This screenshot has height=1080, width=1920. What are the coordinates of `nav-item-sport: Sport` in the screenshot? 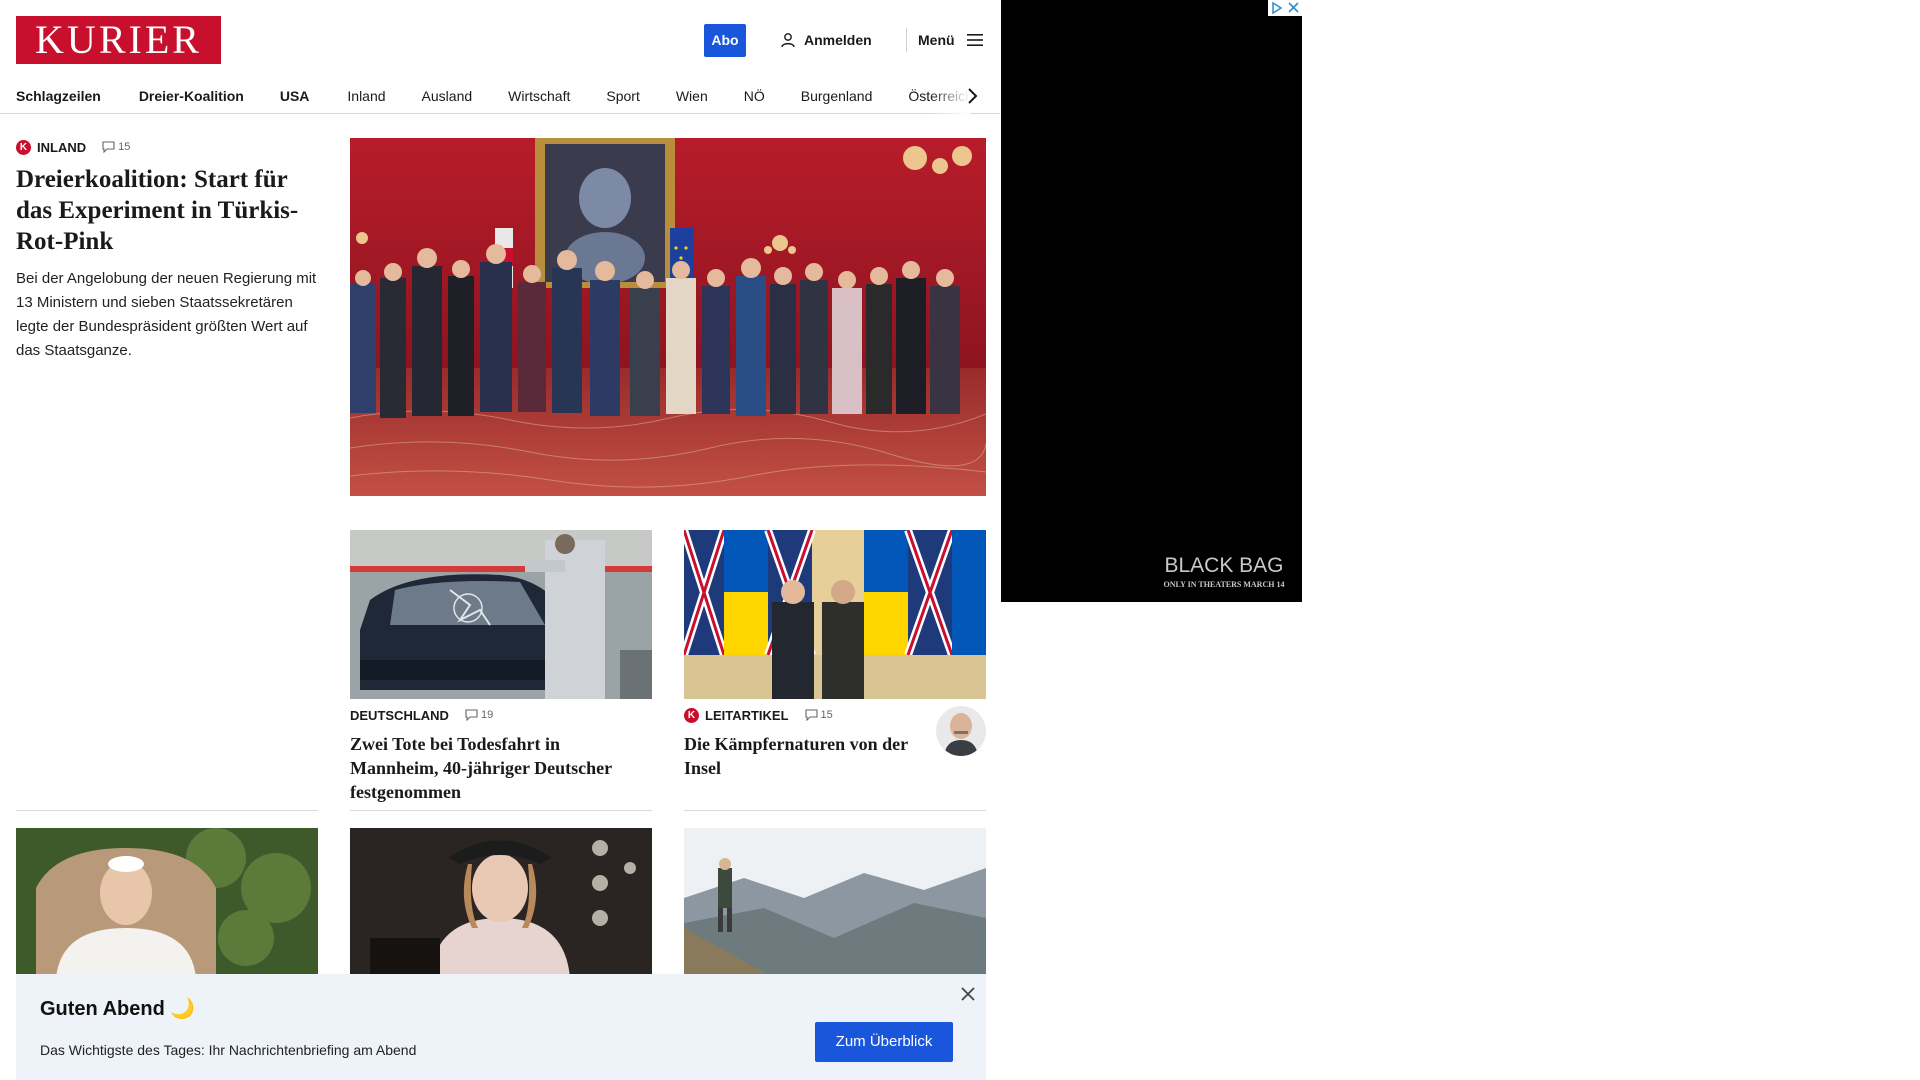 It's located at (622, 96).